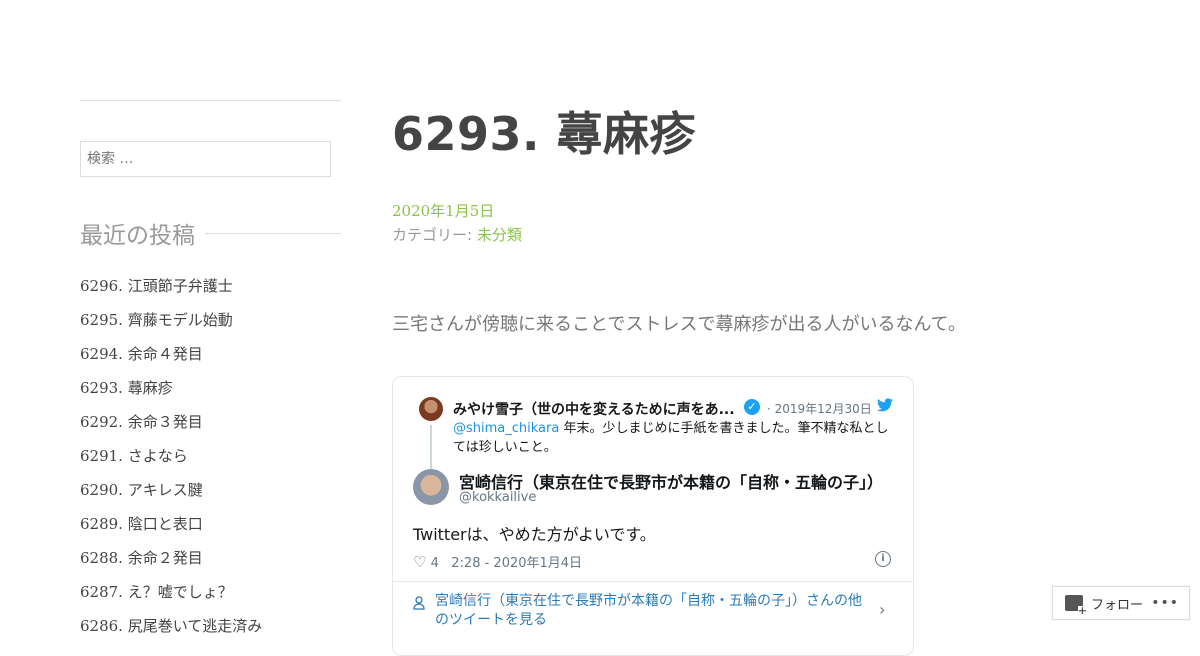  What do you see at coordinates (1076, 605) in the screenshot?
I see `reader-follow-icon` at bounding box center [1076, 605].